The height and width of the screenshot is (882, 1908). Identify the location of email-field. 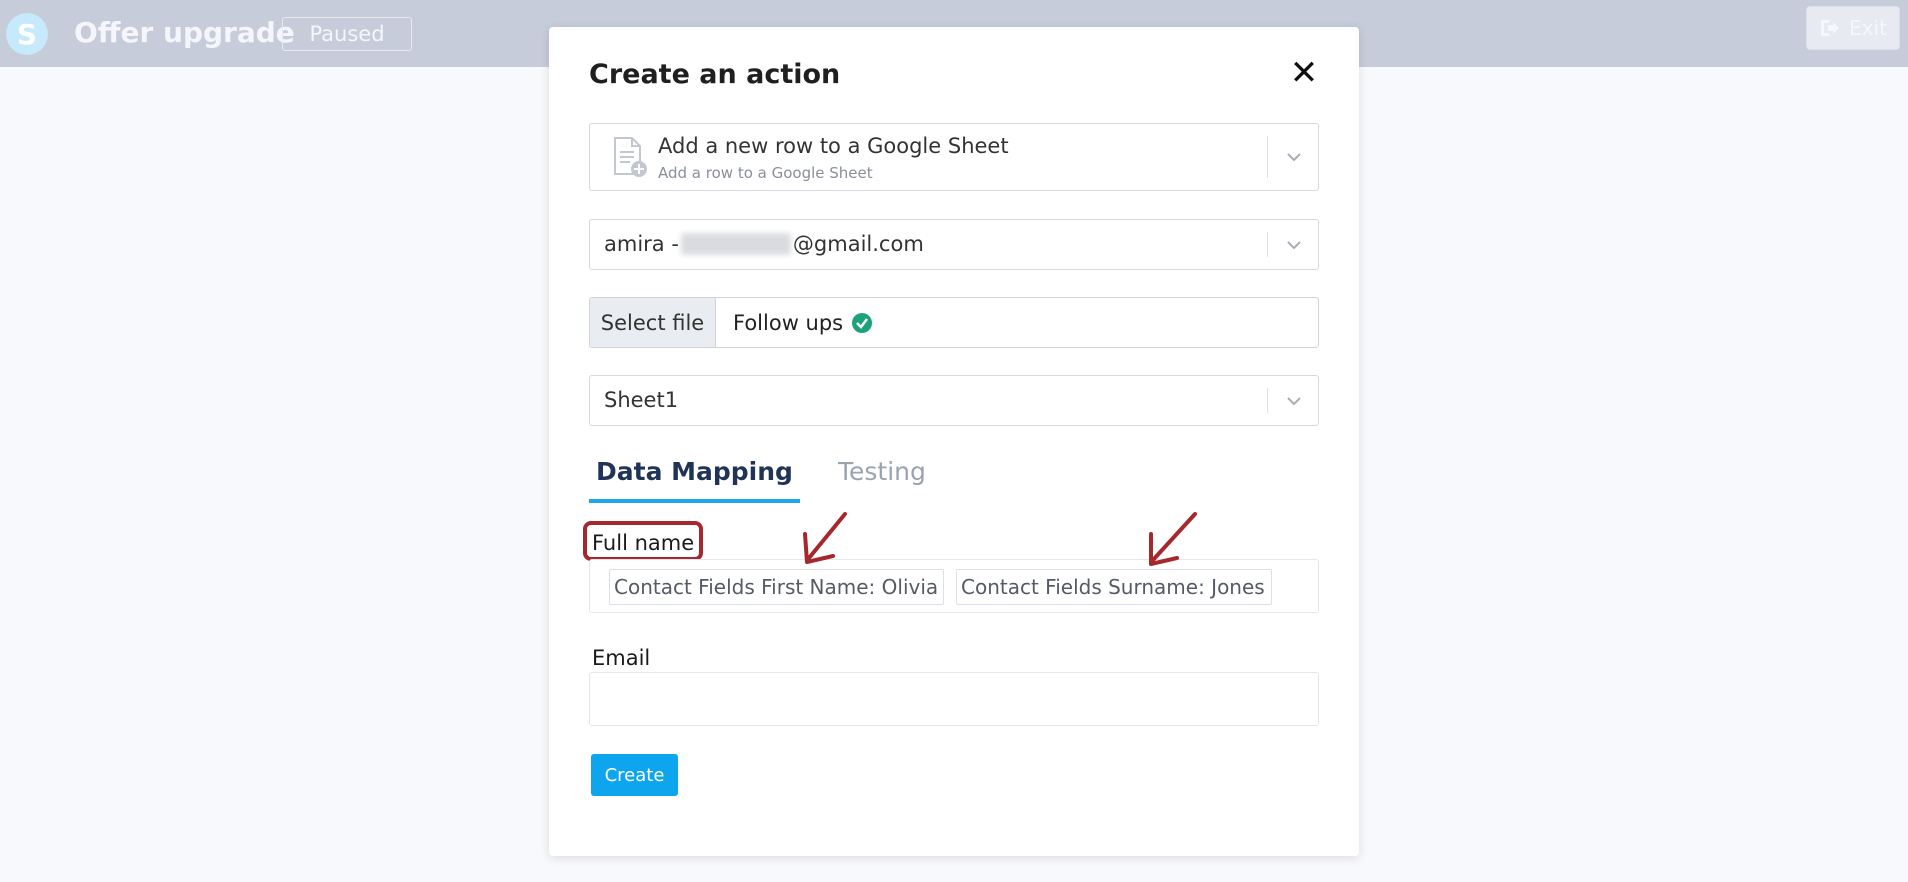
(954, 699).